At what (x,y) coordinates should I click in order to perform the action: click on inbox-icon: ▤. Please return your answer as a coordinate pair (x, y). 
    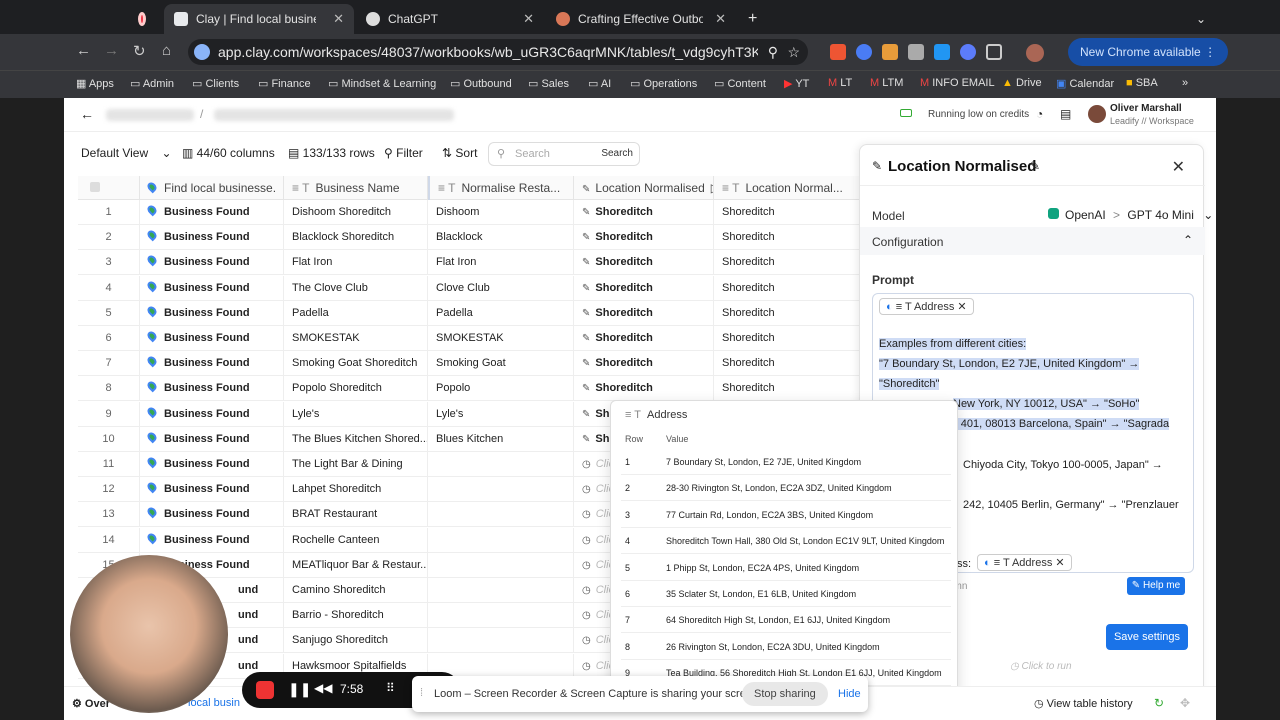
    Looking at the image, I should click on (1065, 114).